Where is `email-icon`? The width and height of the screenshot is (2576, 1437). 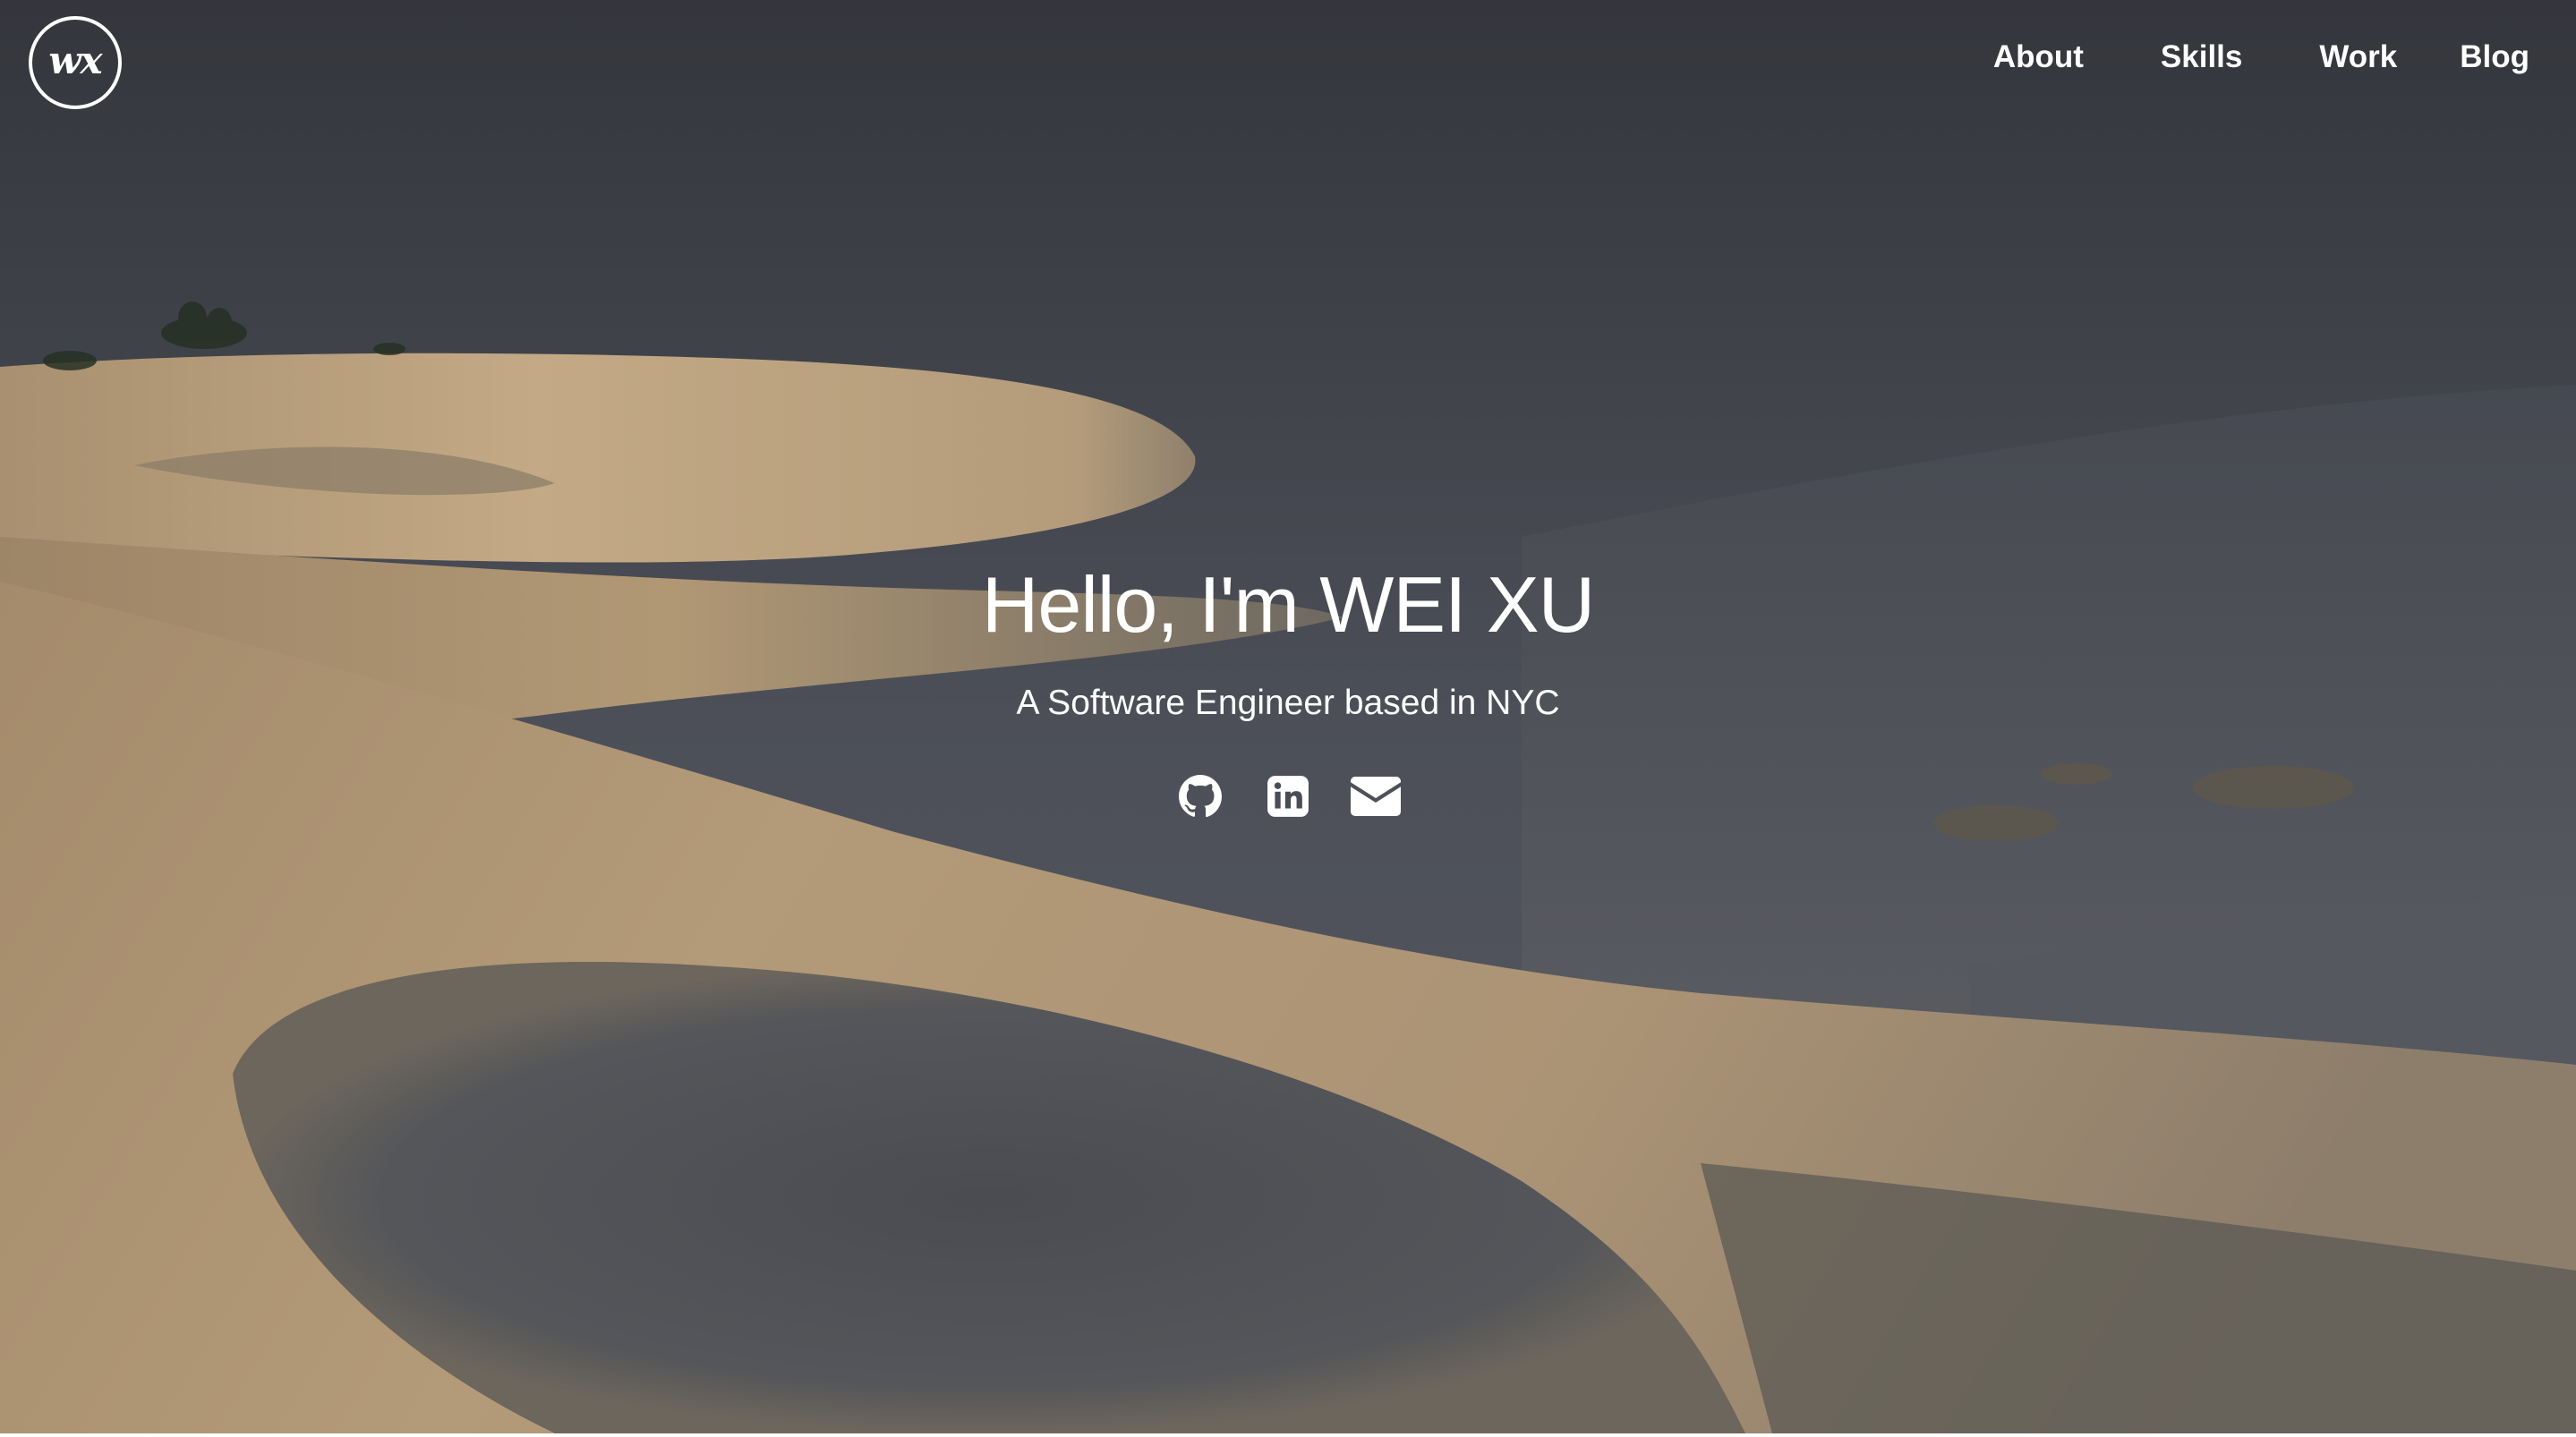
email-icon is located at coordinates (1376, 796).